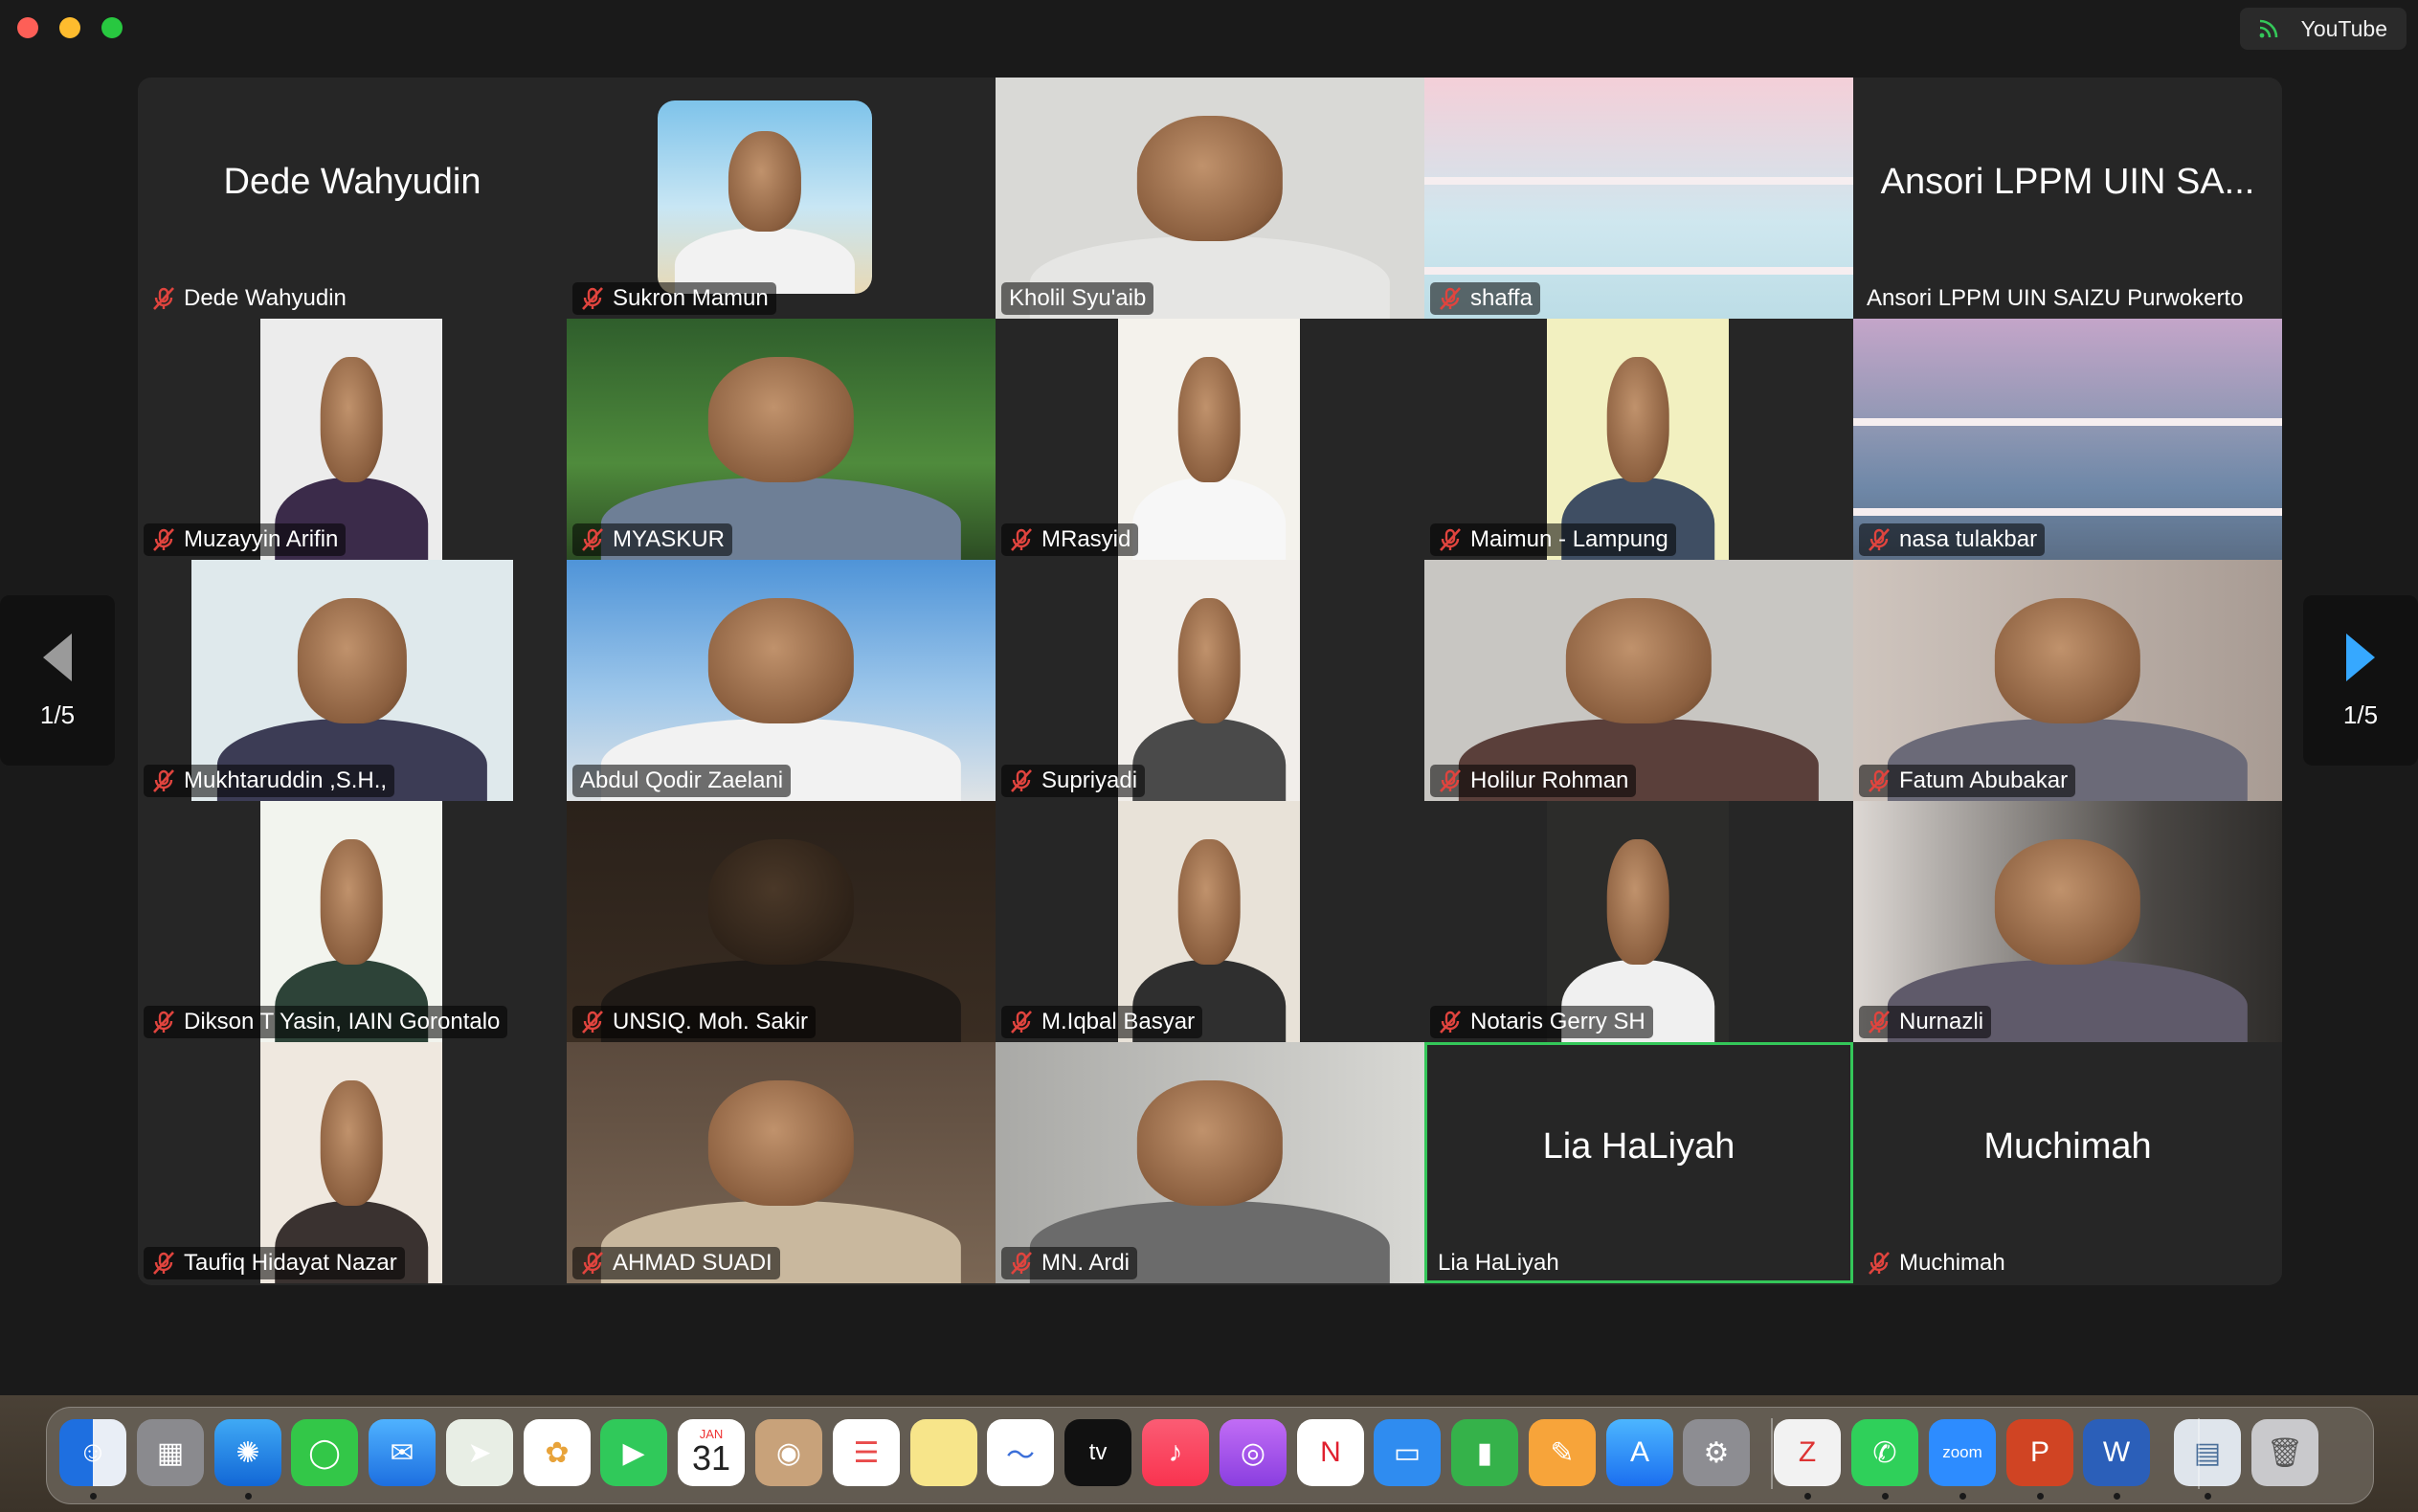 This screenshot has height=1512, width=2418. I want to click on next-page-button: 1/5, so click(2360, 680).